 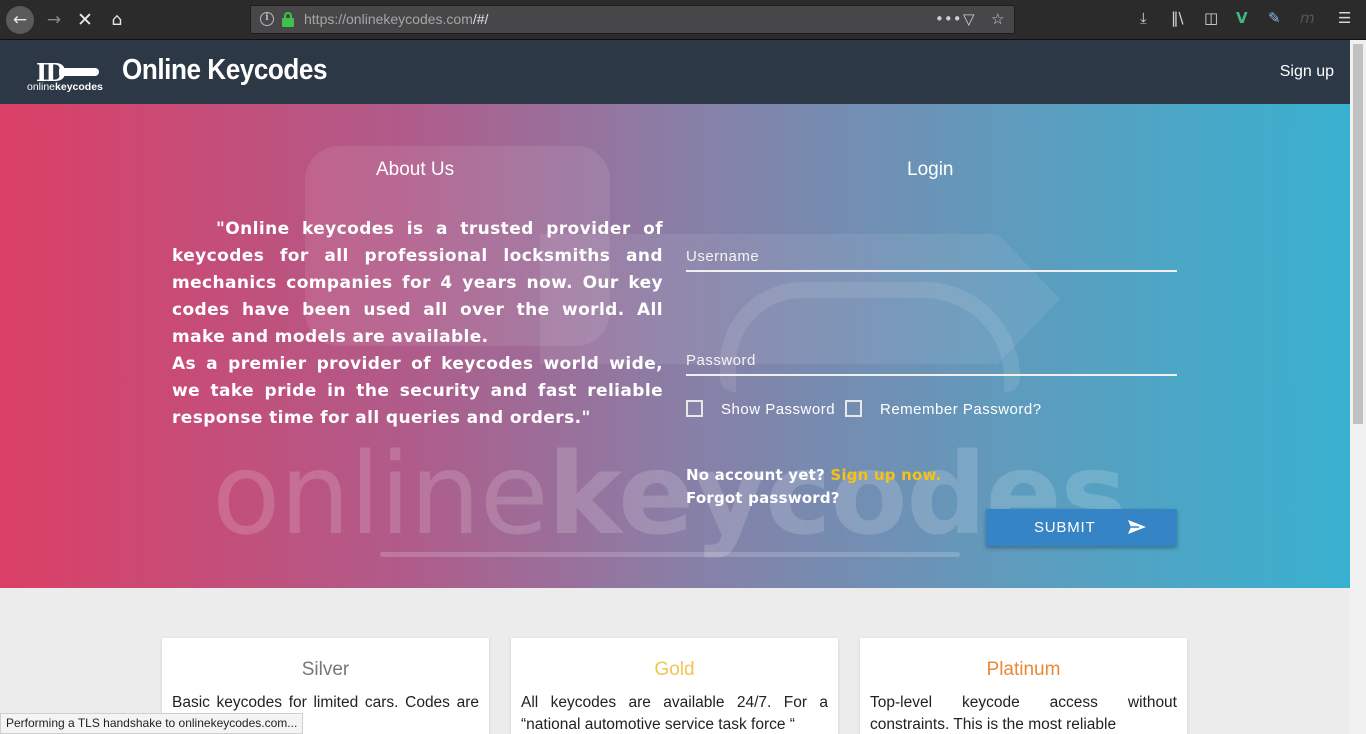 What do you see at coordinates (224, 70) in the screenshot?
I see `brand-title: Online Keycodes` at bounding box center [224, 70].